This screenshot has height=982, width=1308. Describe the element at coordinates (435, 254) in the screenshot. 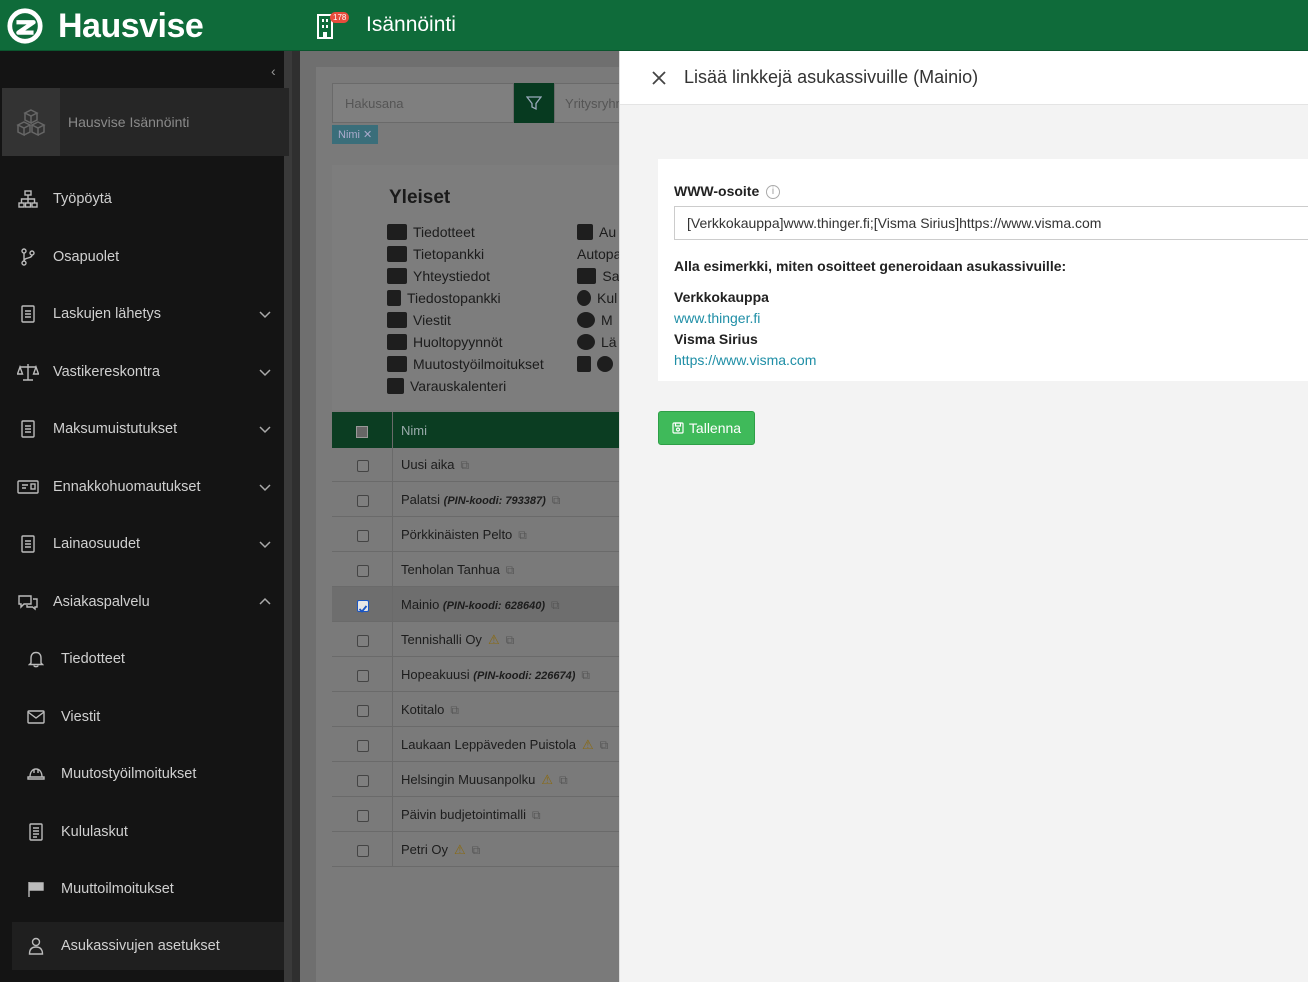

I see `yleiset-item: Tietopankki` at that location.